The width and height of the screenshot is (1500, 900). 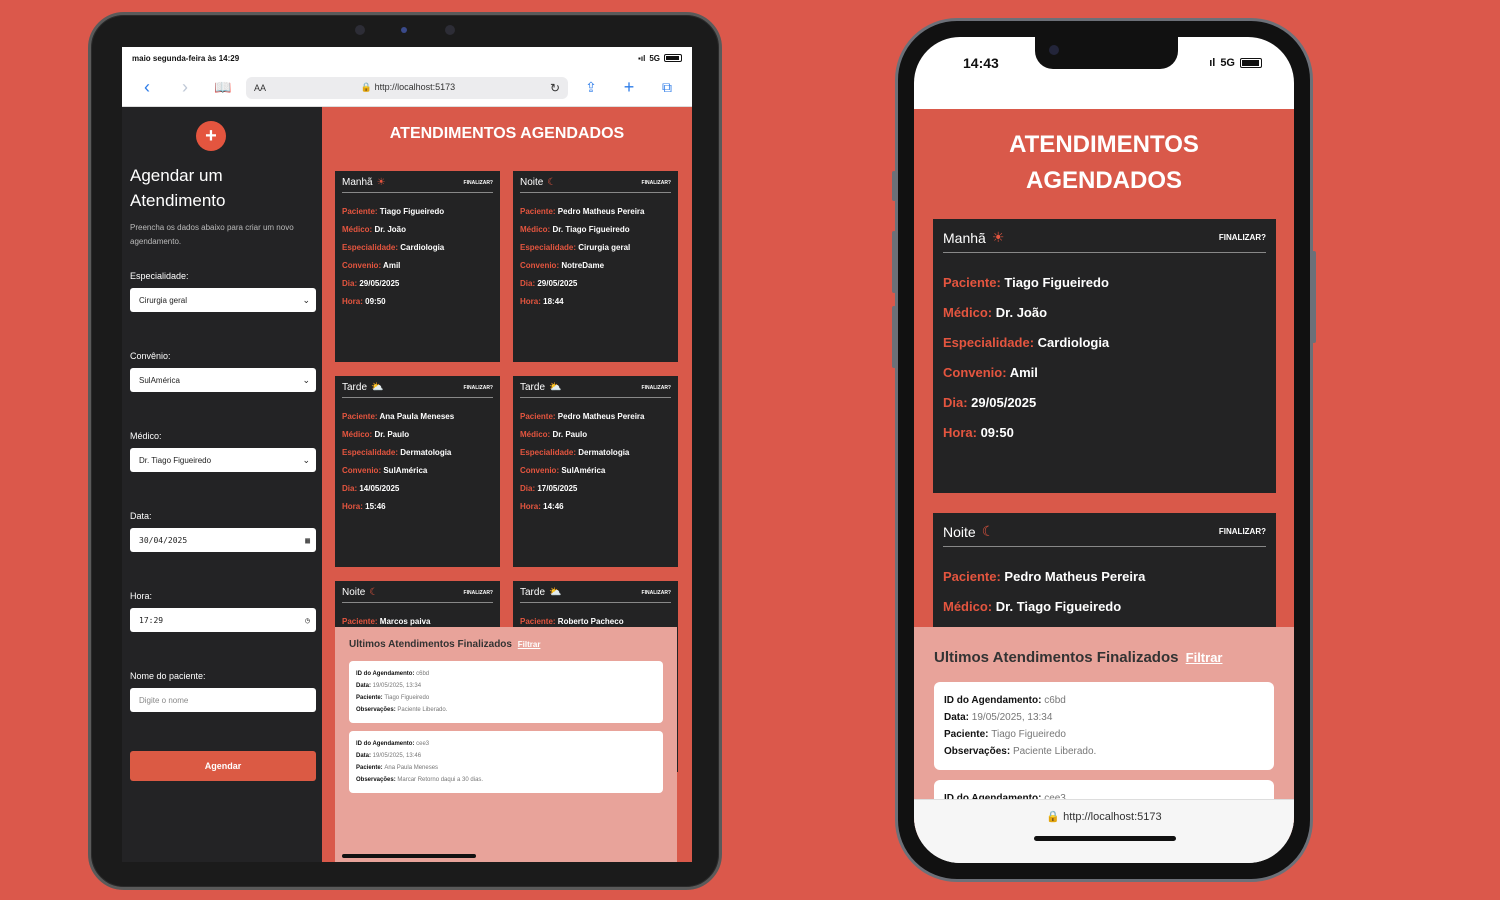 What do you see at coordinates (186, 58) in the screenshot?
I see `status-time: maio segunda-feira às 14:29` at bounding box center [186, 58].